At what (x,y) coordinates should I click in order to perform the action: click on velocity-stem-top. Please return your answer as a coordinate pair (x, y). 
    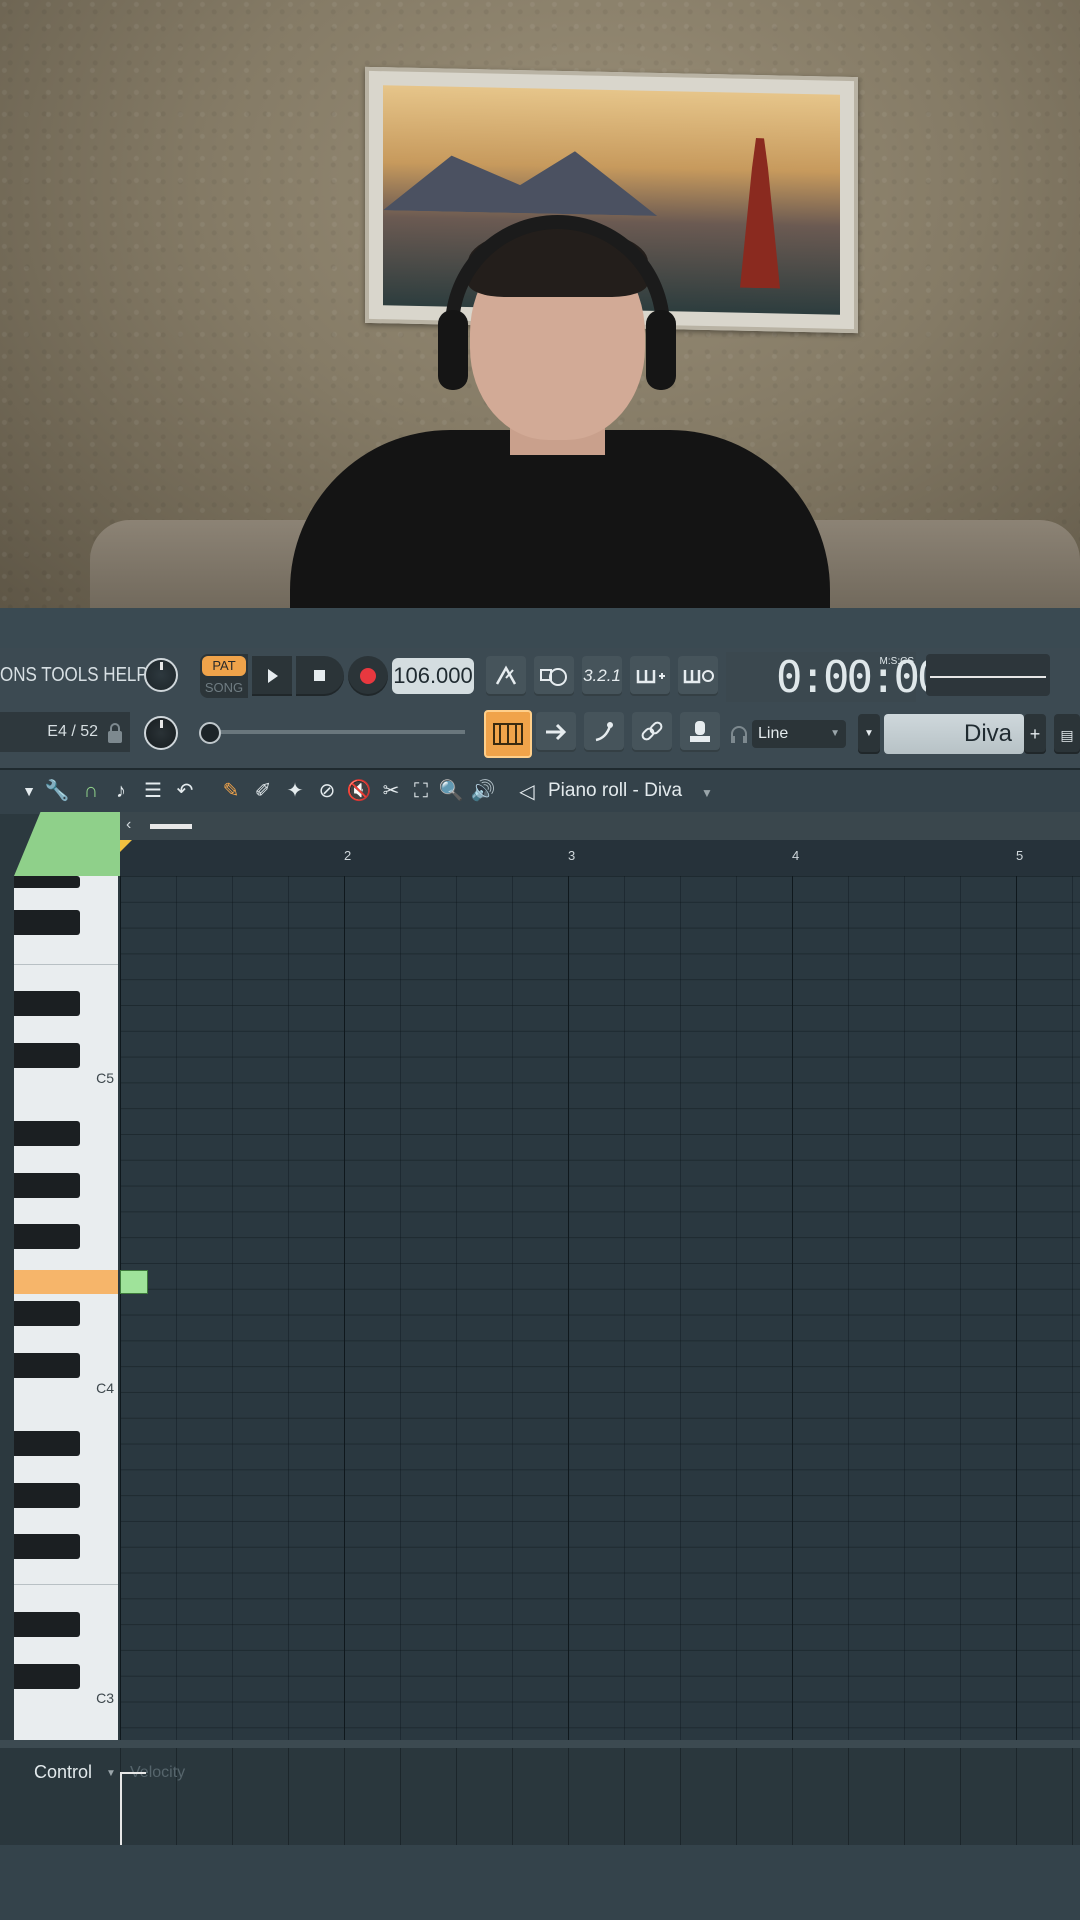
    Looking at the image, I should click on (133, 1773).